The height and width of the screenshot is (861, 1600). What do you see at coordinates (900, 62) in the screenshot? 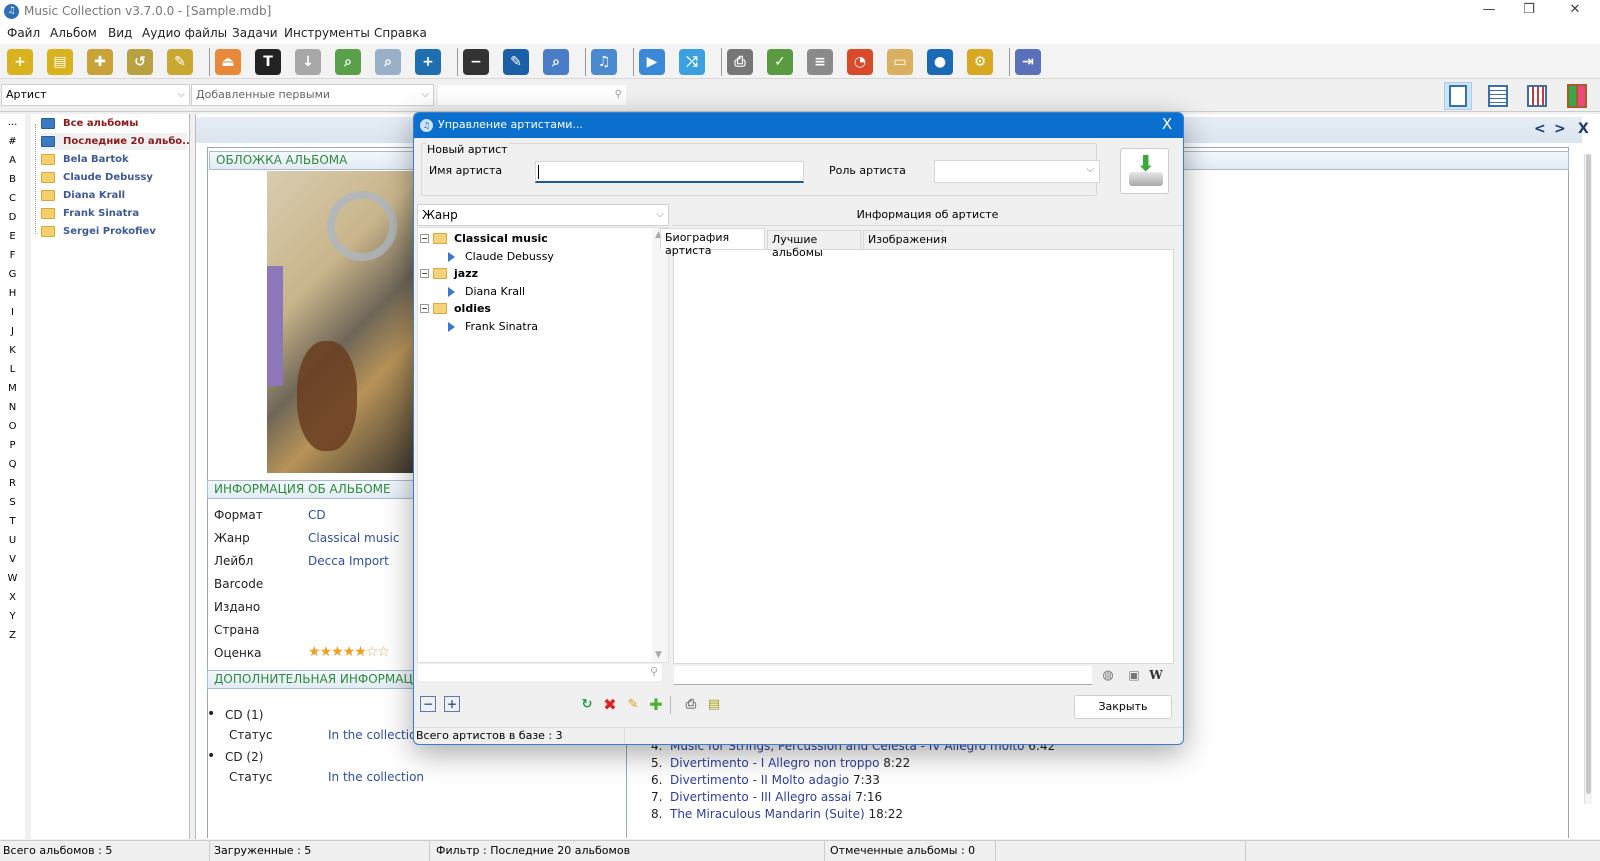
I see `archive-button: ▭` at bounding box center [900, 62].